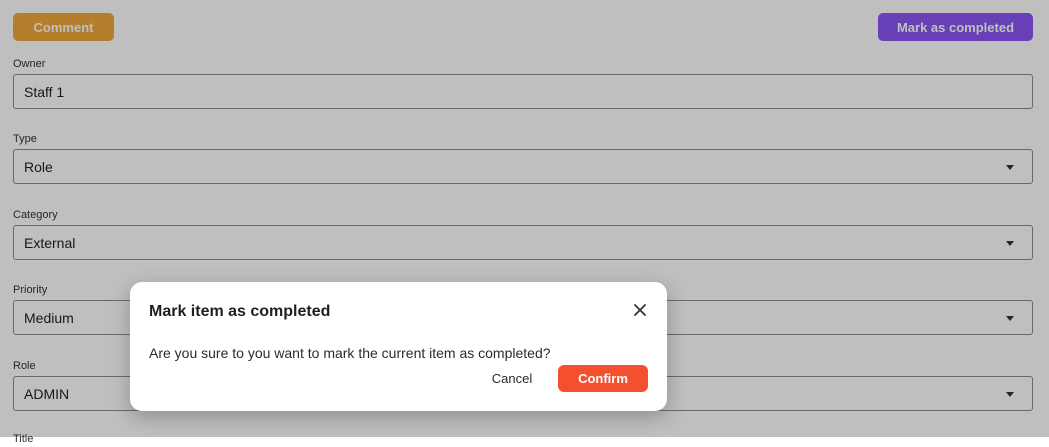  Describe the element at coordinates (240, 311) in the screenshot. I see `dialog-title: Mark item as completed` at that location.